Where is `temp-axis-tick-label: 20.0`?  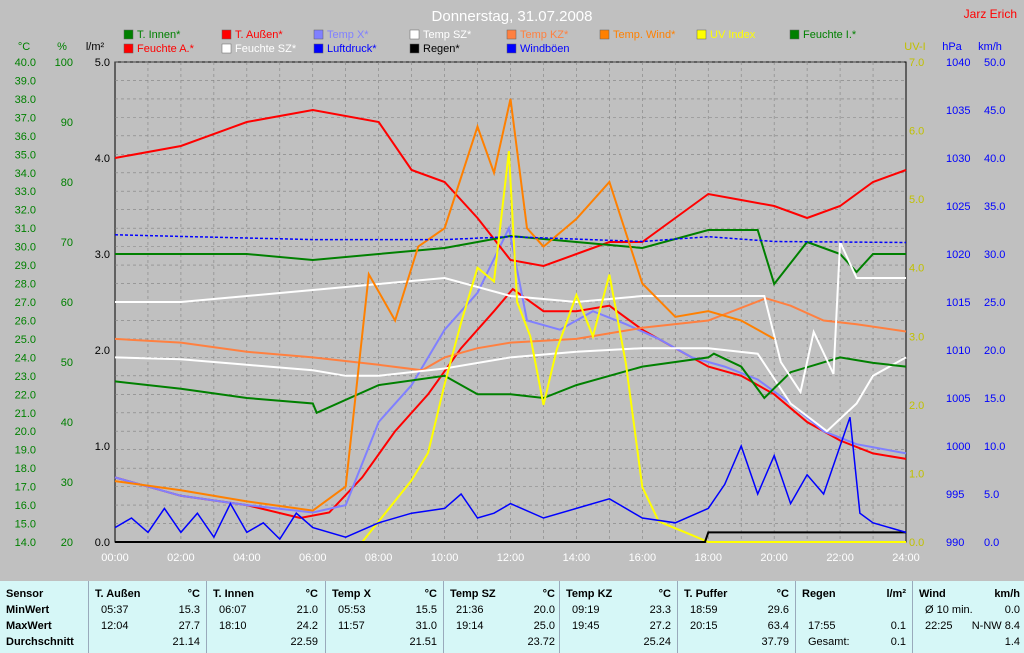 temp-axis-tick-label: 20.0 is located at coordinates (25, 432).